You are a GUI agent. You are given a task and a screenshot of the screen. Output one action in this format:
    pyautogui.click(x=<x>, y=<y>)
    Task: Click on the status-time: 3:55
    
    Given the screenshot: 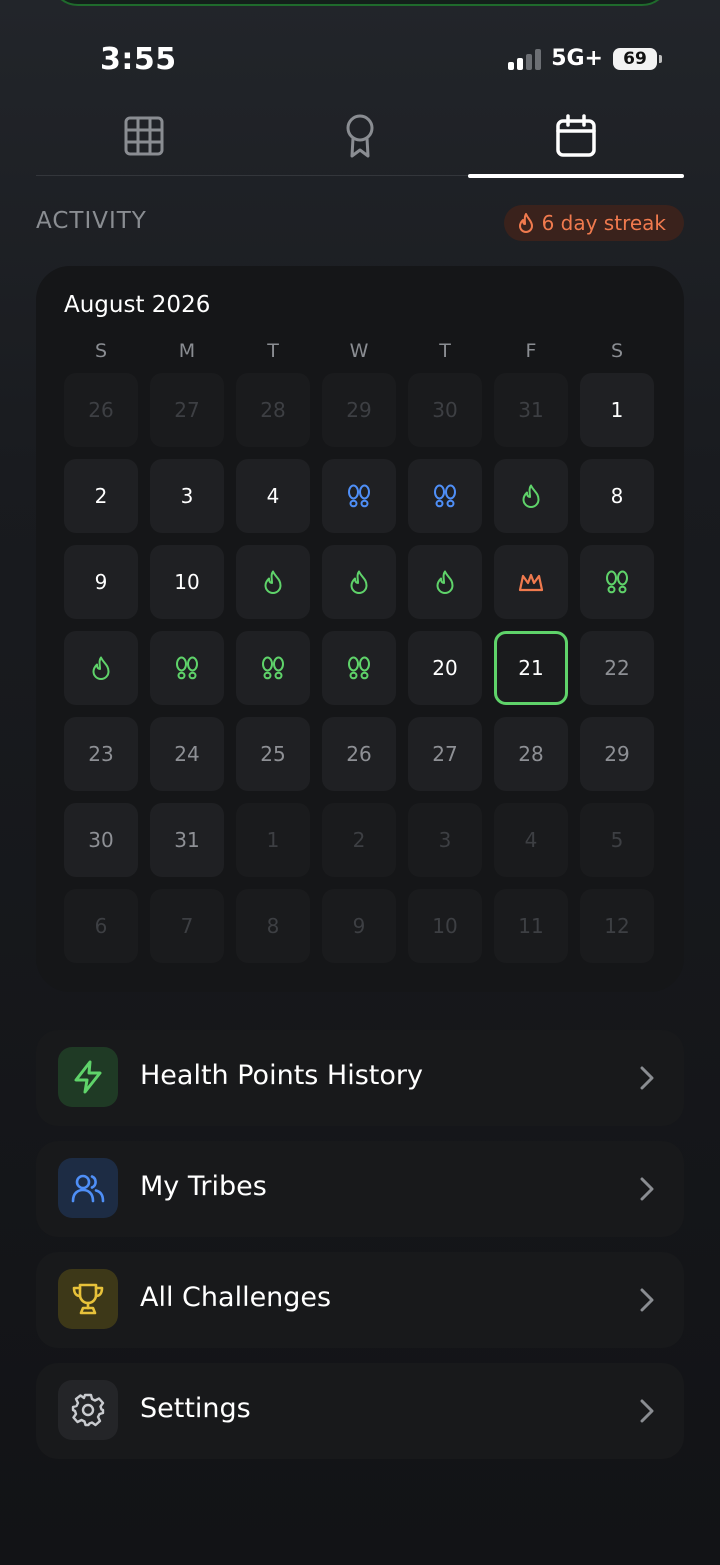 What is the action you would take?
    pyautogui.click(x=138, y=59)
    